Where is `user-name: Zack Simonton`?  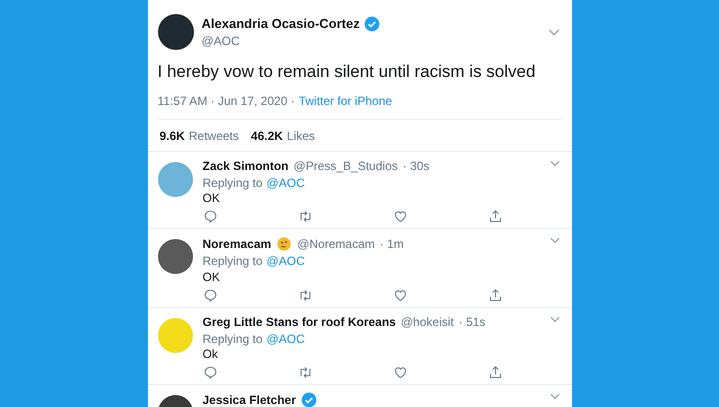 user-name: Zack Simonton is located at coordinates (245, 166).